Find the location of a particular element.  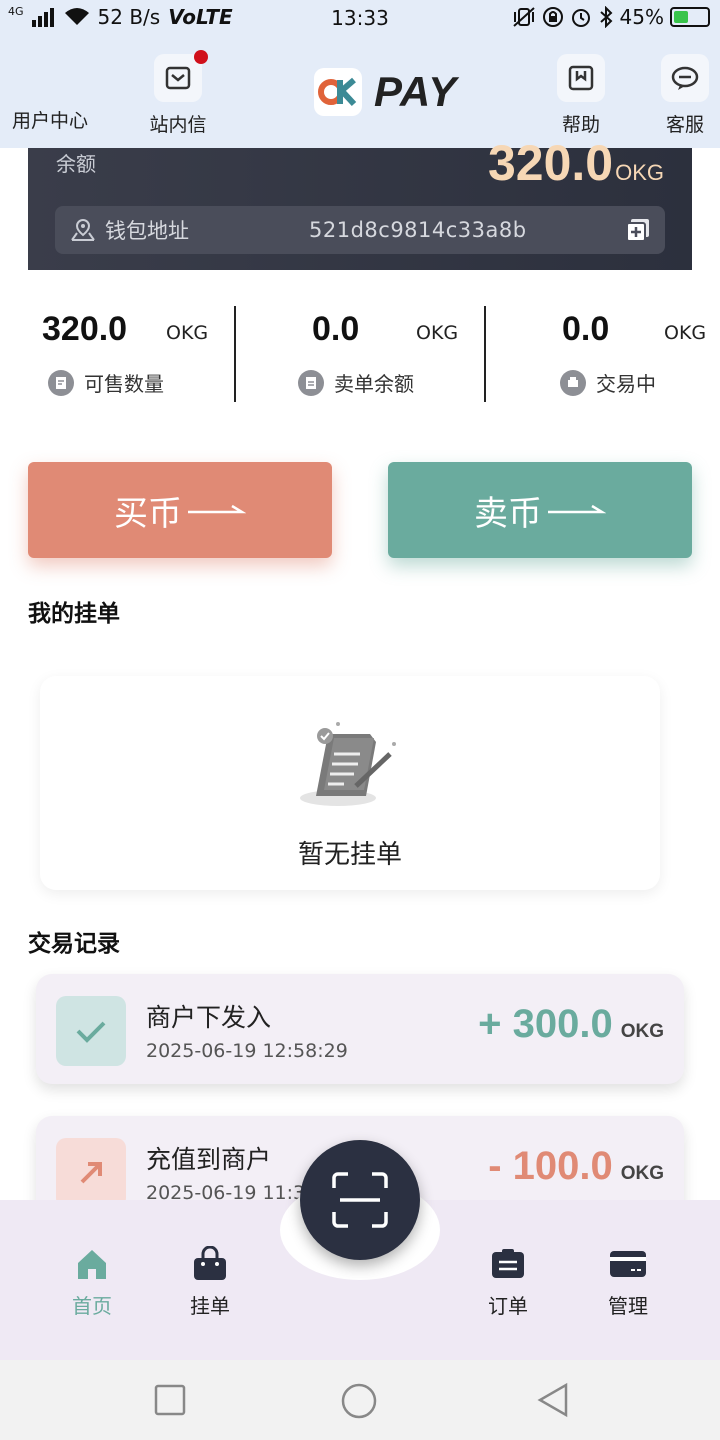

empty-orders-card: 暂无挂单 is located at coordinates (350, 783).